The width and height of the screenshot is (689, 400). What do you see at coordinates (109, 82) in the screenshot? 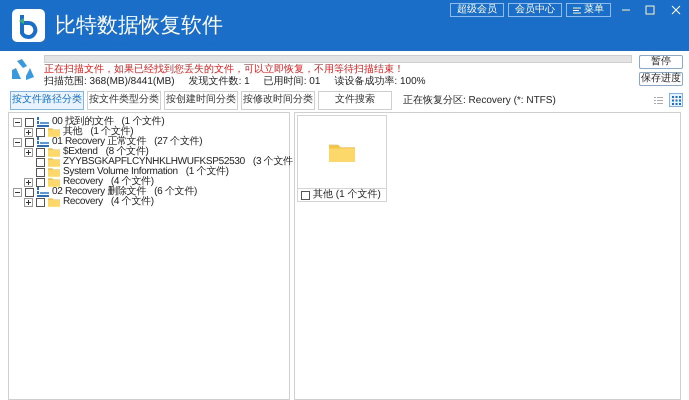
I see `scan-stat: 扫描范围: 368(MB)/8441(MB)` at bounding box center [109, 82].